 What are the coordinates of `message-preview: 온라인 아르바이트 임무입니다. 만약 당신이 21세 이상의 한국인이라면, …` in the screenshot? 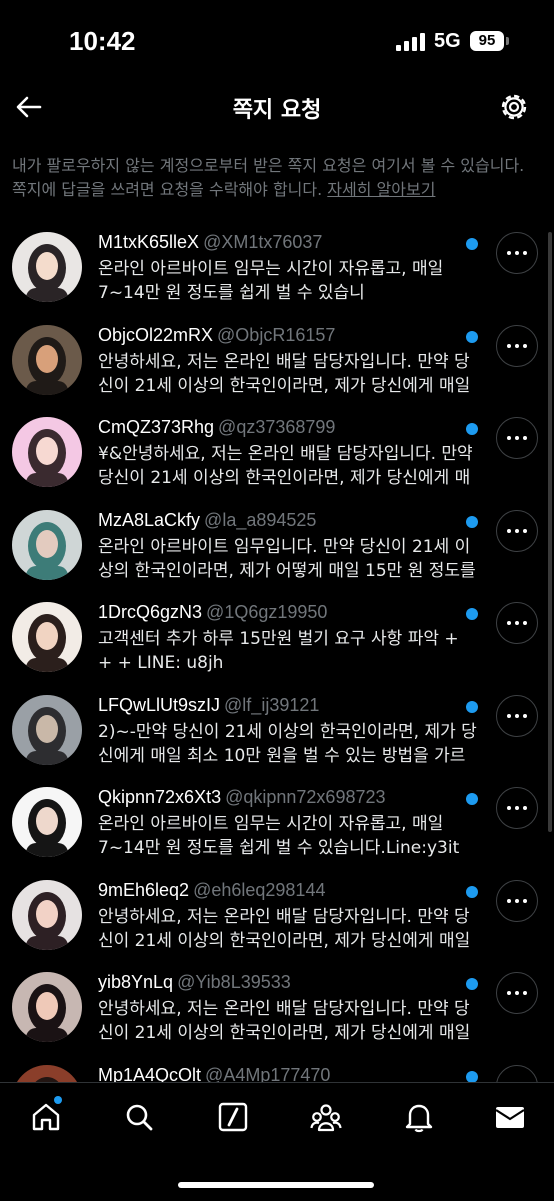 It's located at (287, 558).